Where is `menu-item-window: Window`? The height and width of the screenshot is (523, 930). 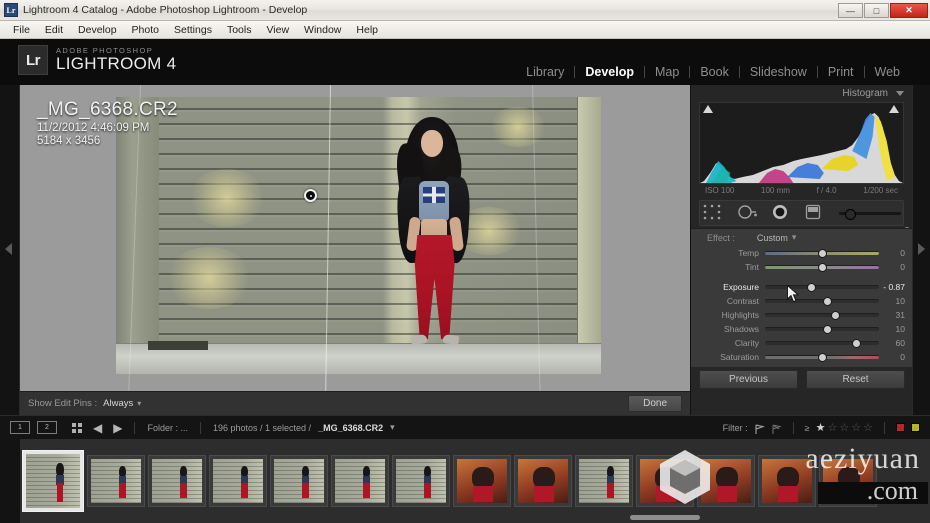 menu-item-window: Window is located at coordinates (322, 30).